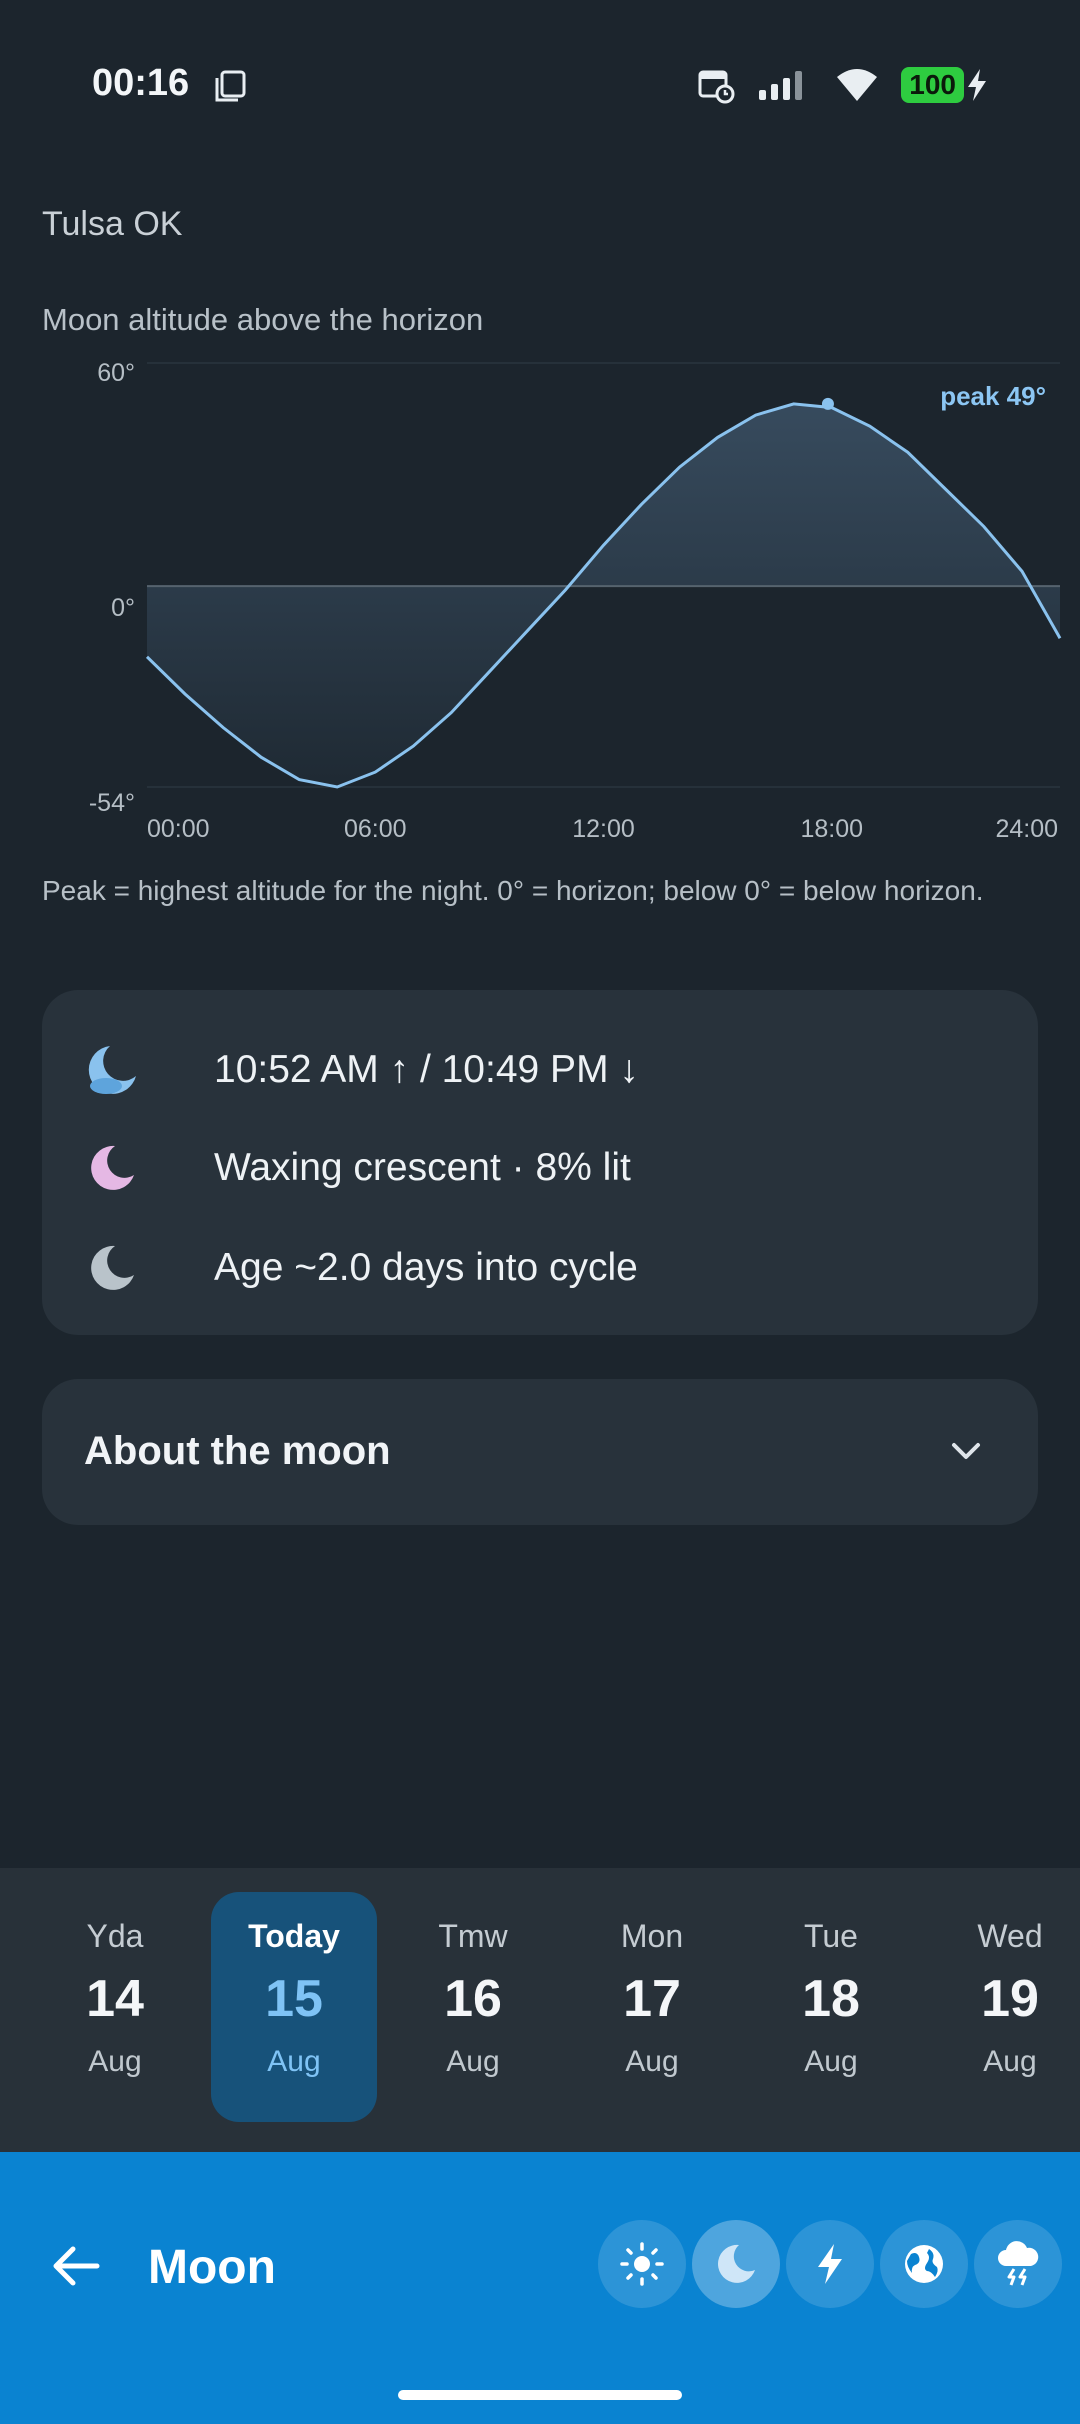  I want to click on peak-label: peak 49°, so click(993, 396).